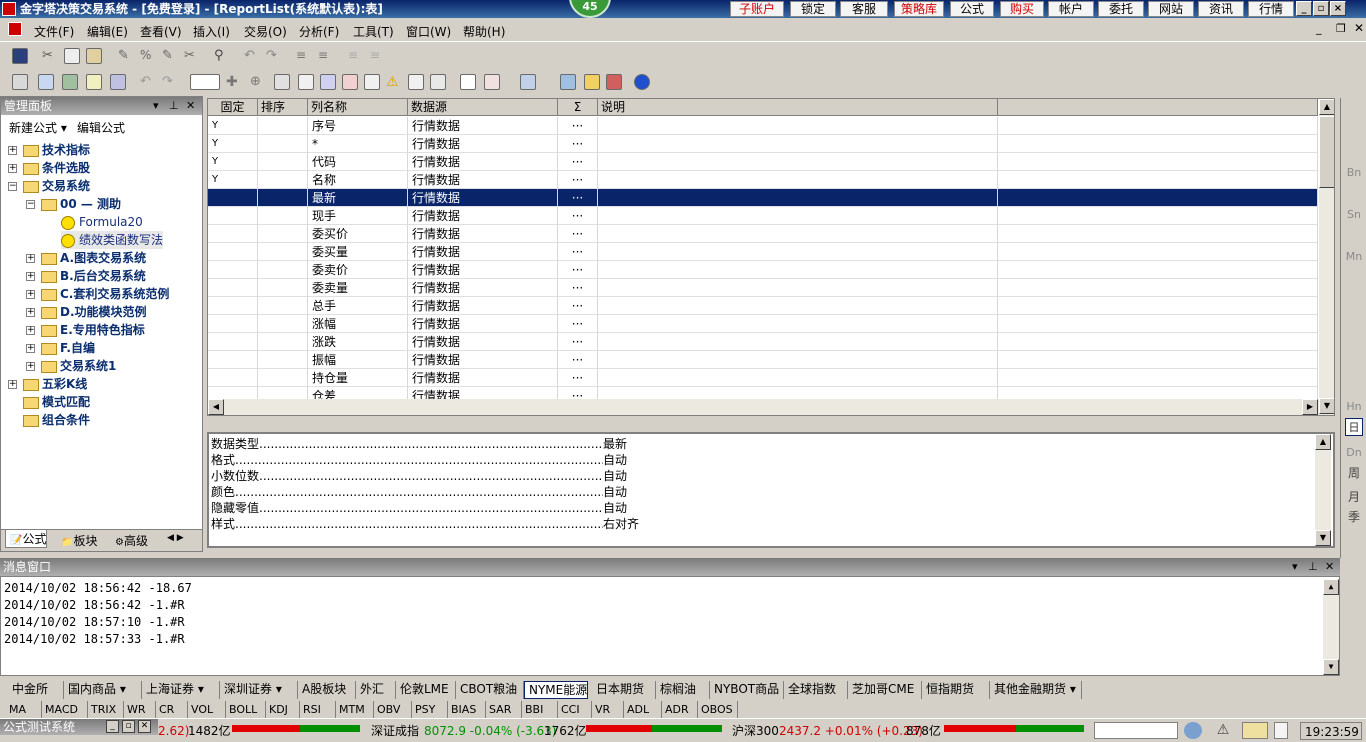  Describe the element at coordinates (1323, 442) in the screenshot. I see `props-scroll-up-icon: ▲` at that location.